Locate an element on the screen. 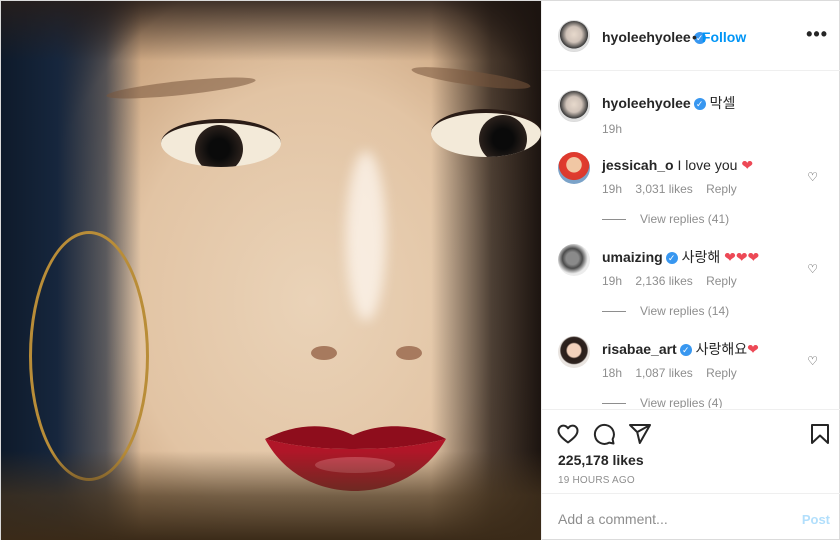 The height and width of the screenshot is (540, 840). comment-text: risabae_art ✓ 사랑해요❤ is located at coordinates (702, 349).